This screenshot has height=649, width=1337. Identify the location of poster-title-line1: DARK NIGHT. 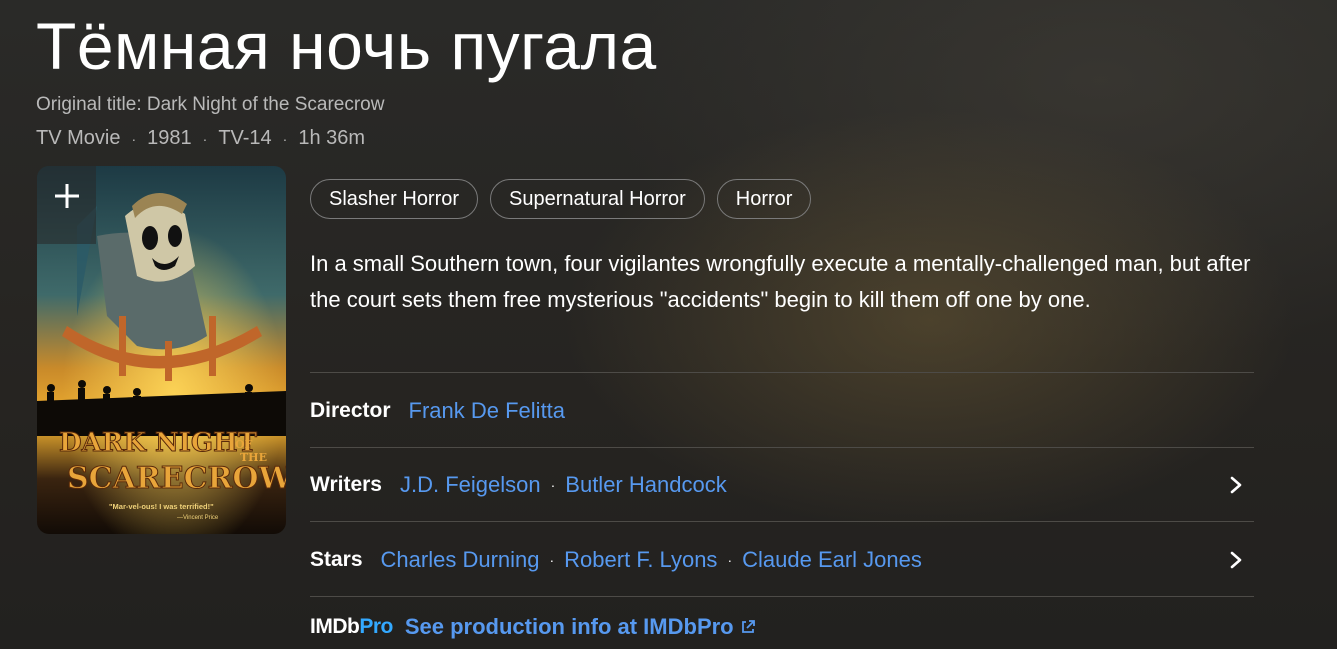
(158, 443).